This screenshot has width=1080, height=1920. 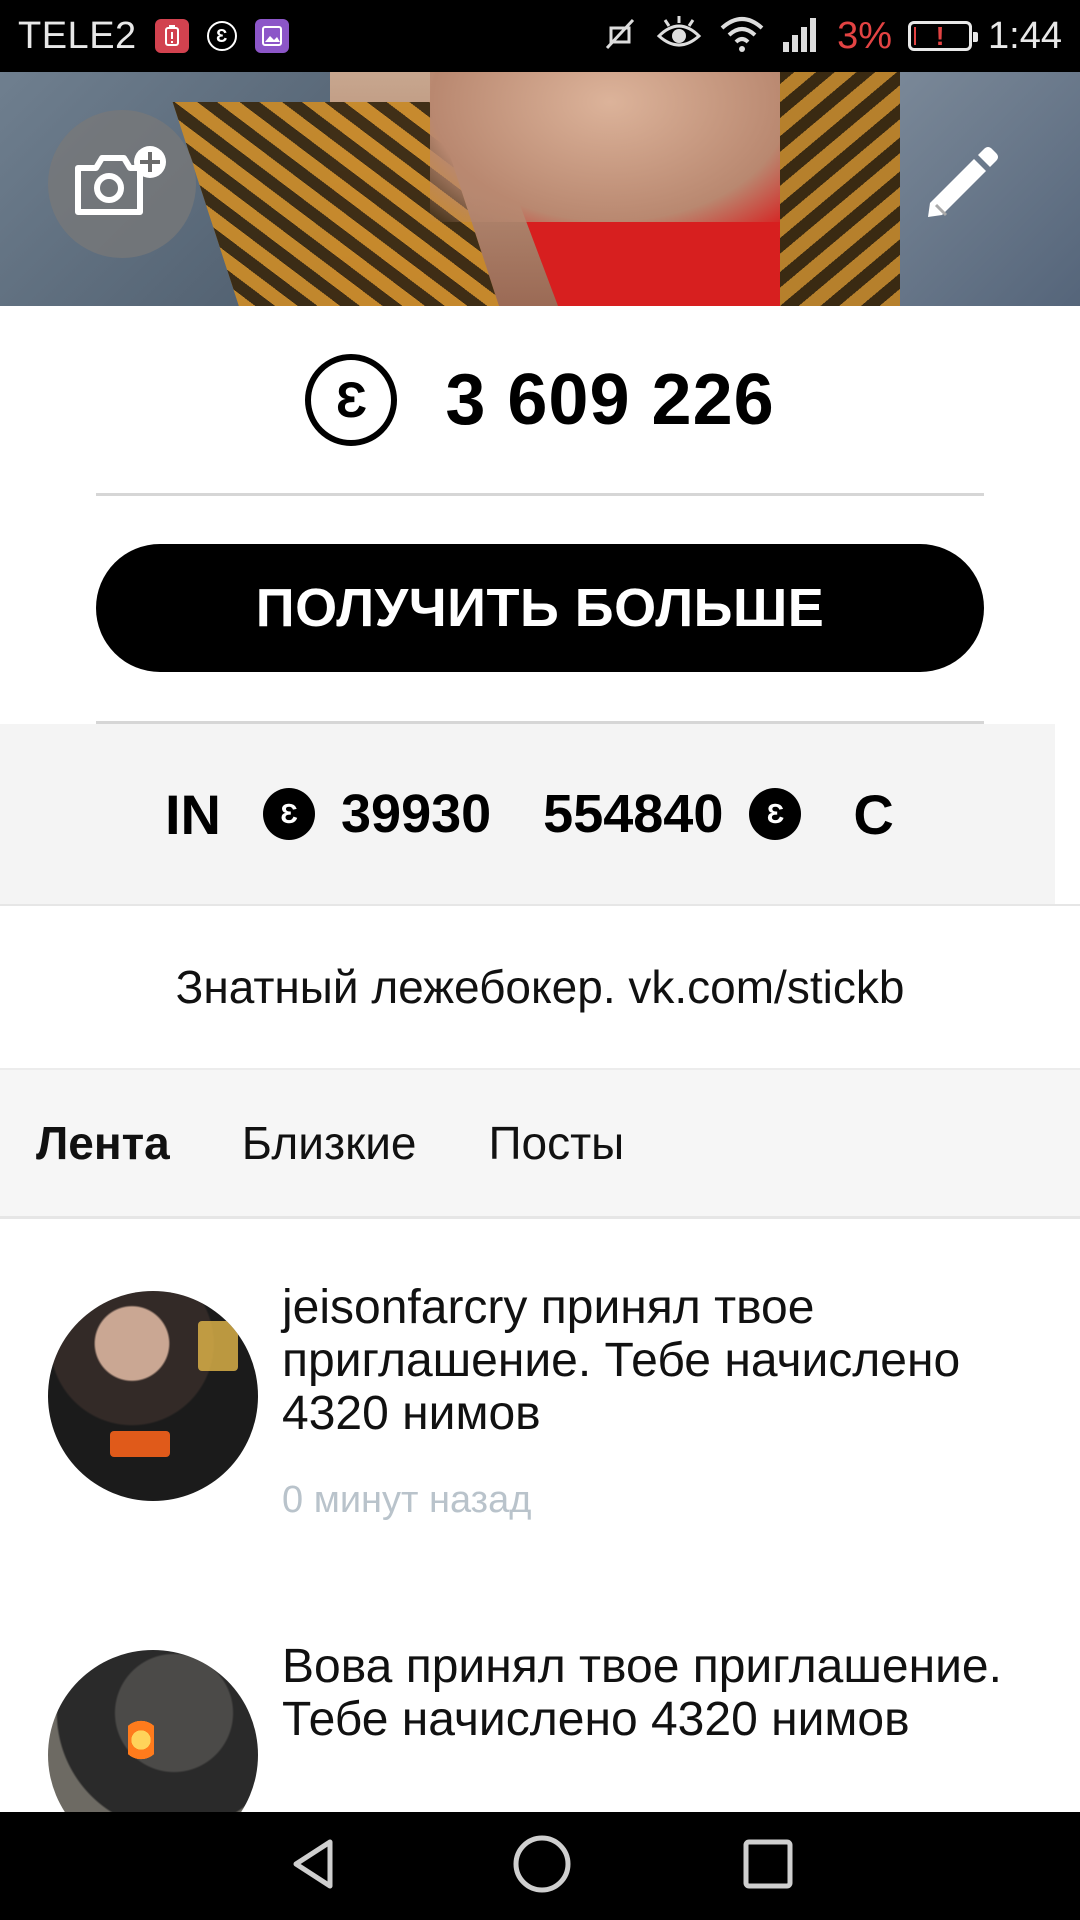 I want to click on cover-photo-neck, so click(x=610, y=147).